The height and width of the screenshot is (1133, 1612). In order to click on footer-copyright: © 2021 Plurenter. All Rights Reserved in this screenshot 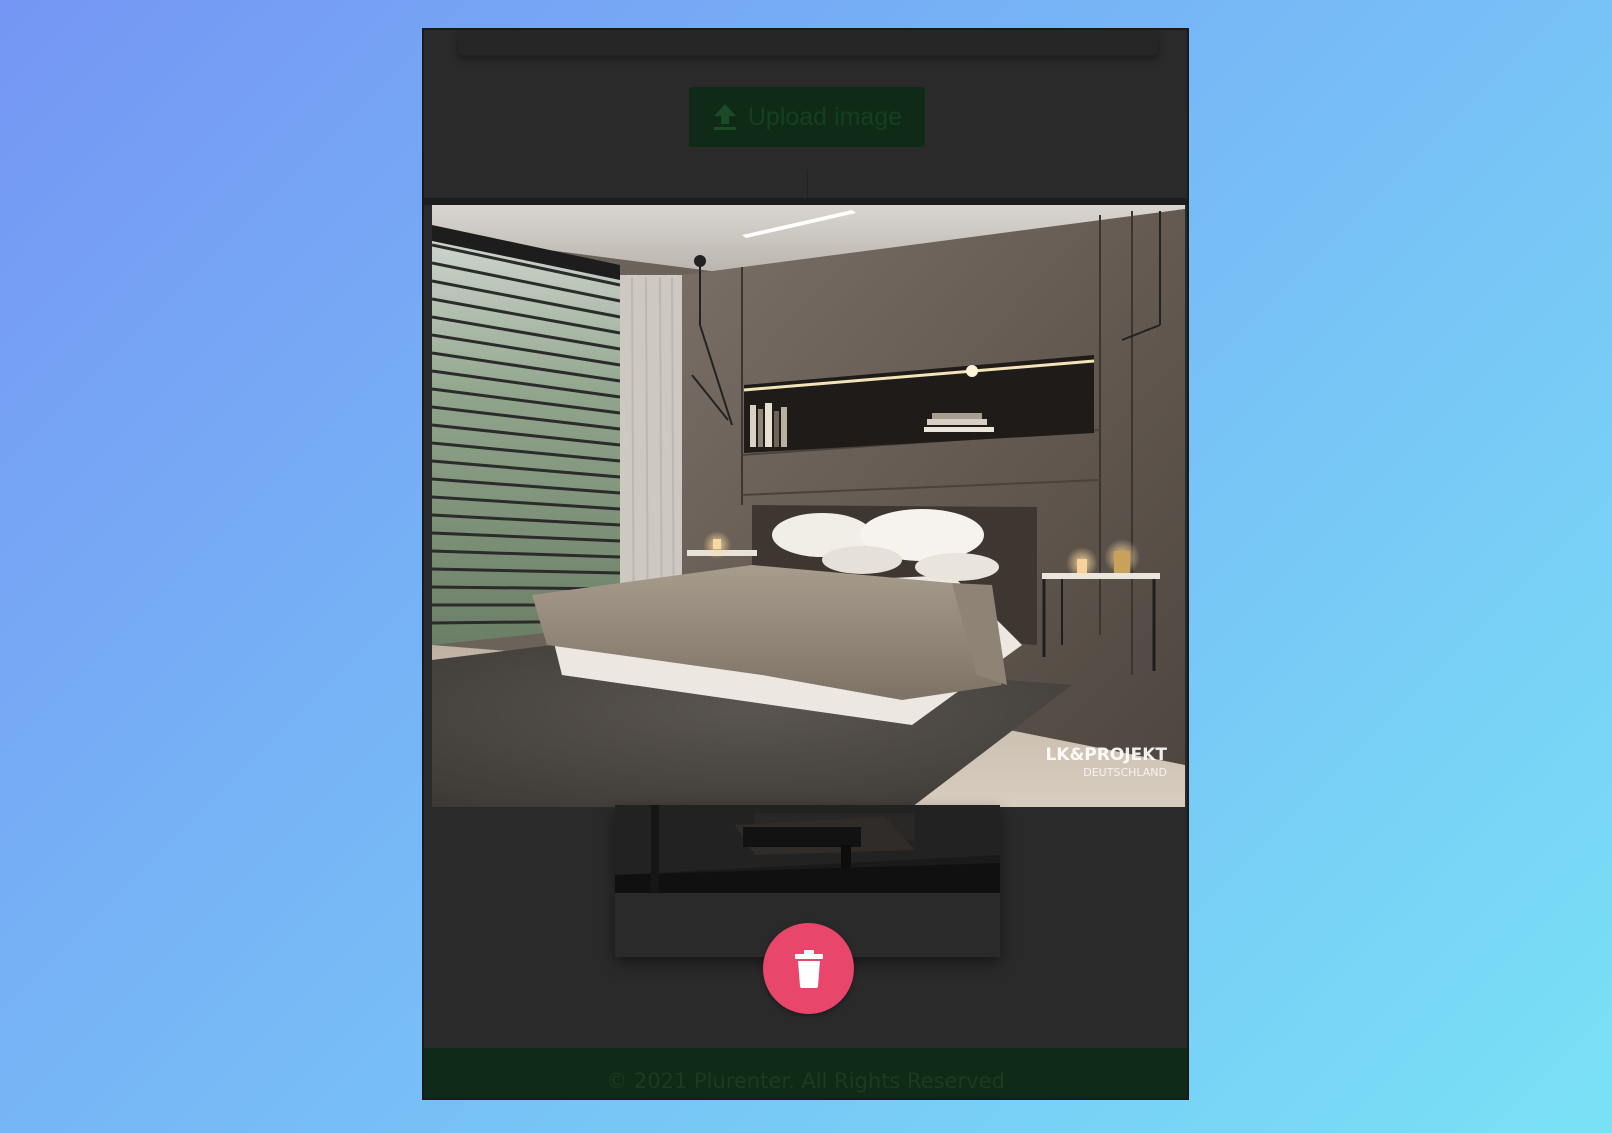, I will do `click(805, 1081)`.